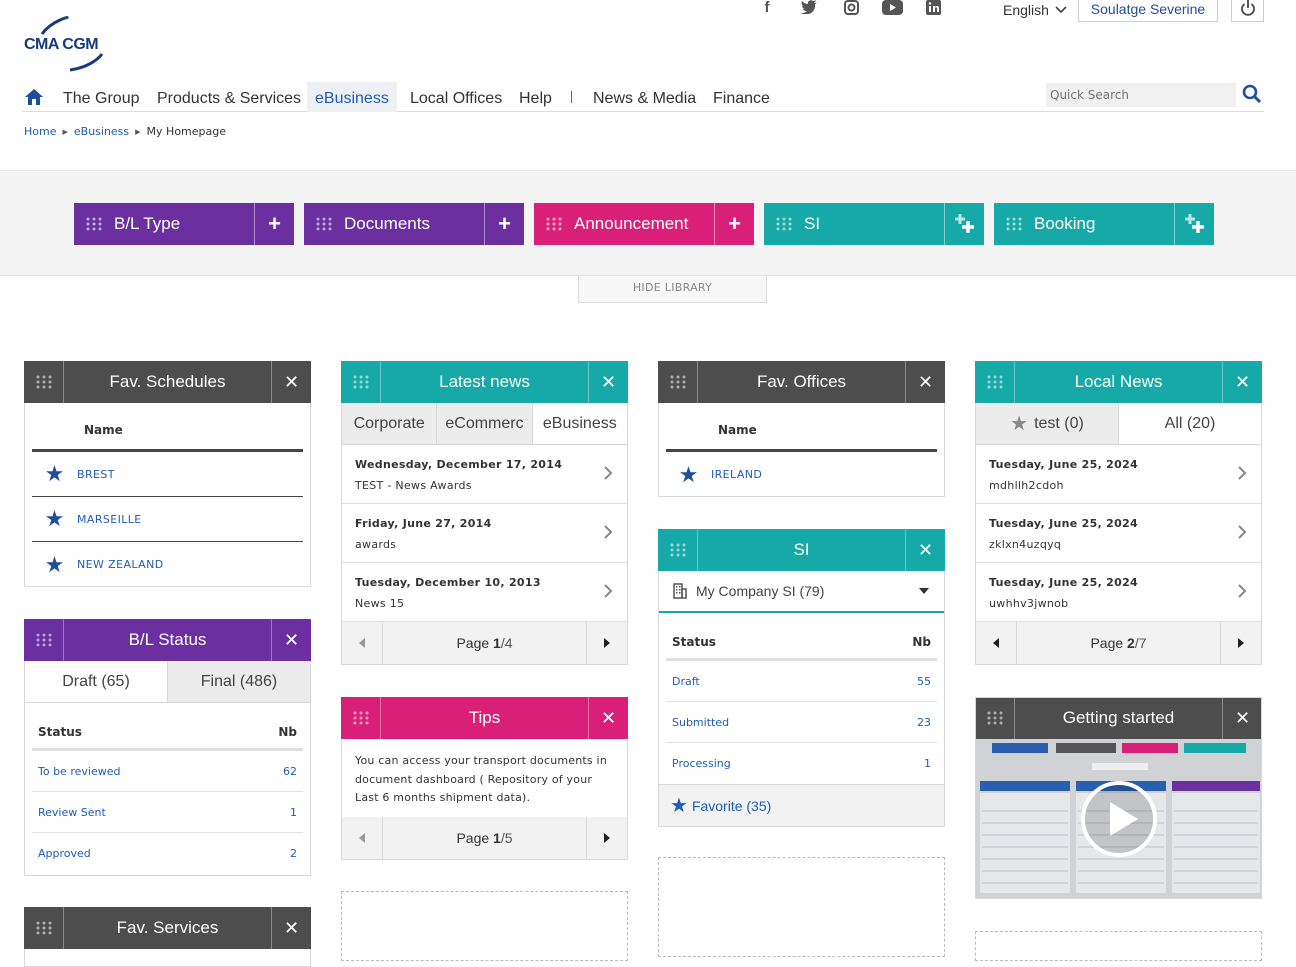  Describe the element at coordinates (801, 474) in the screenshot. I see `list-item: ★ IRELAND` at that location.